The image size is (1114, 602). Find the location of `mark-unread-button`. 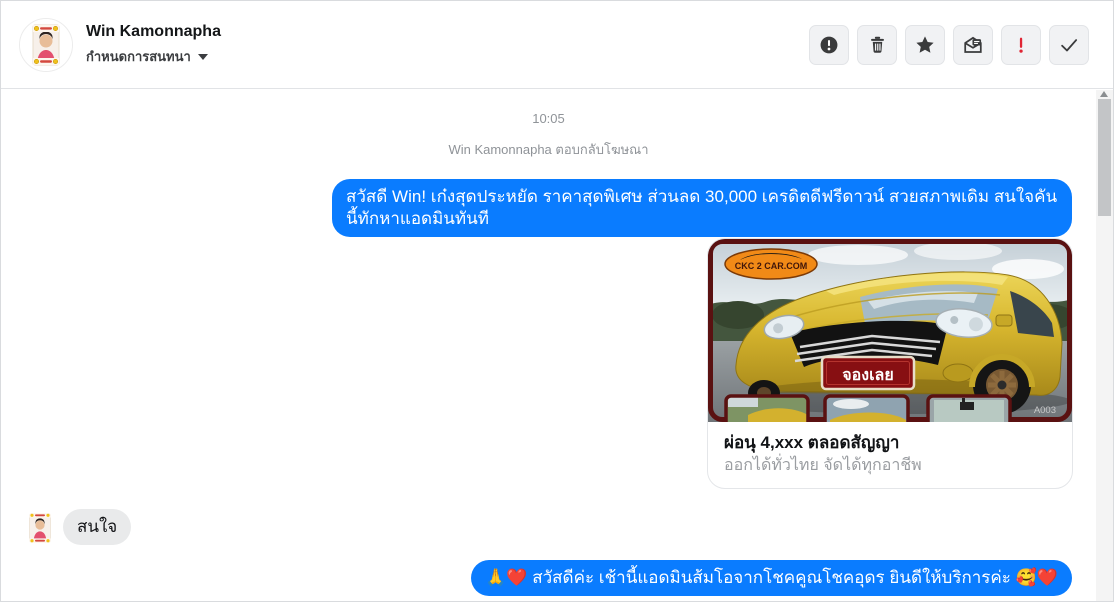

mark-unread-button is located at coordinates (973, 44).